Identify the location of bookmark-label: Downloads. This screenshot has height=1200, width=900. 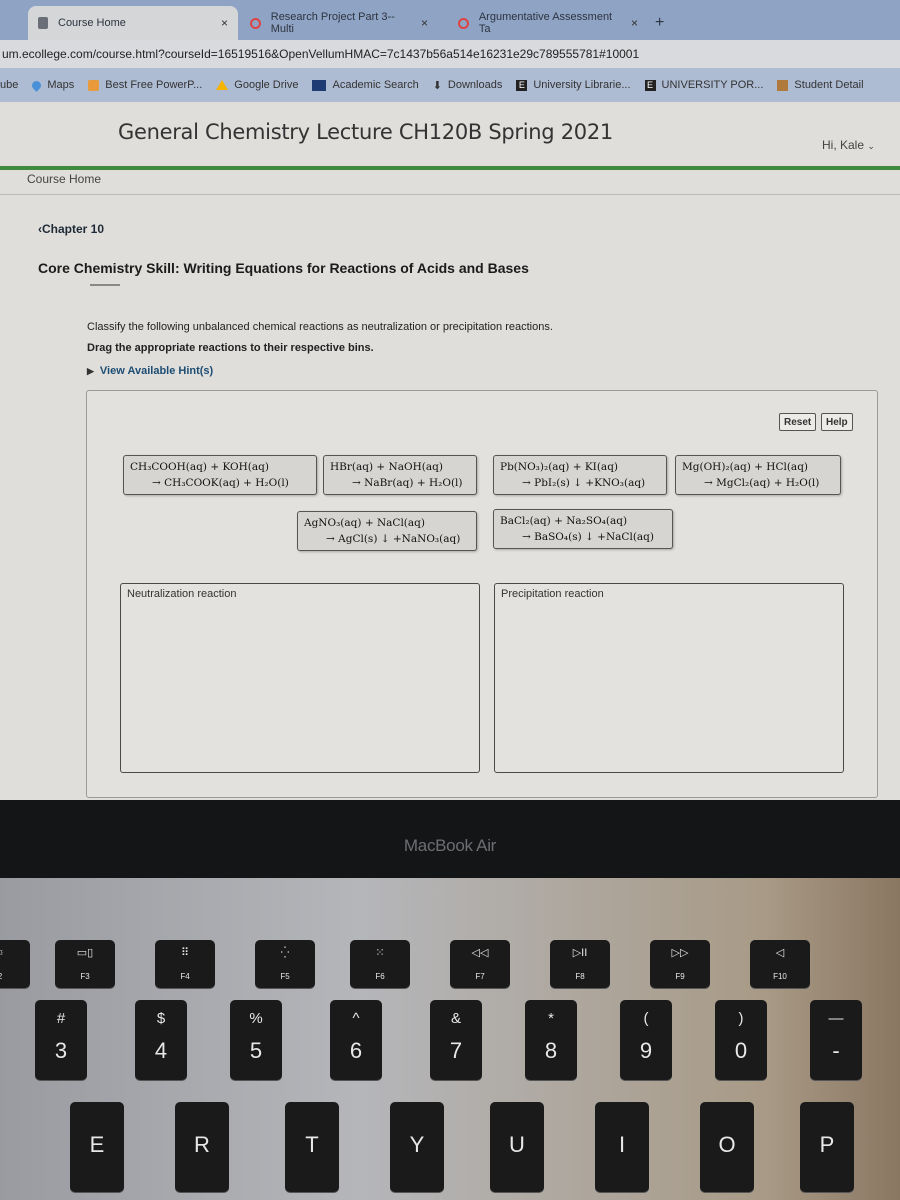
(475, 85).